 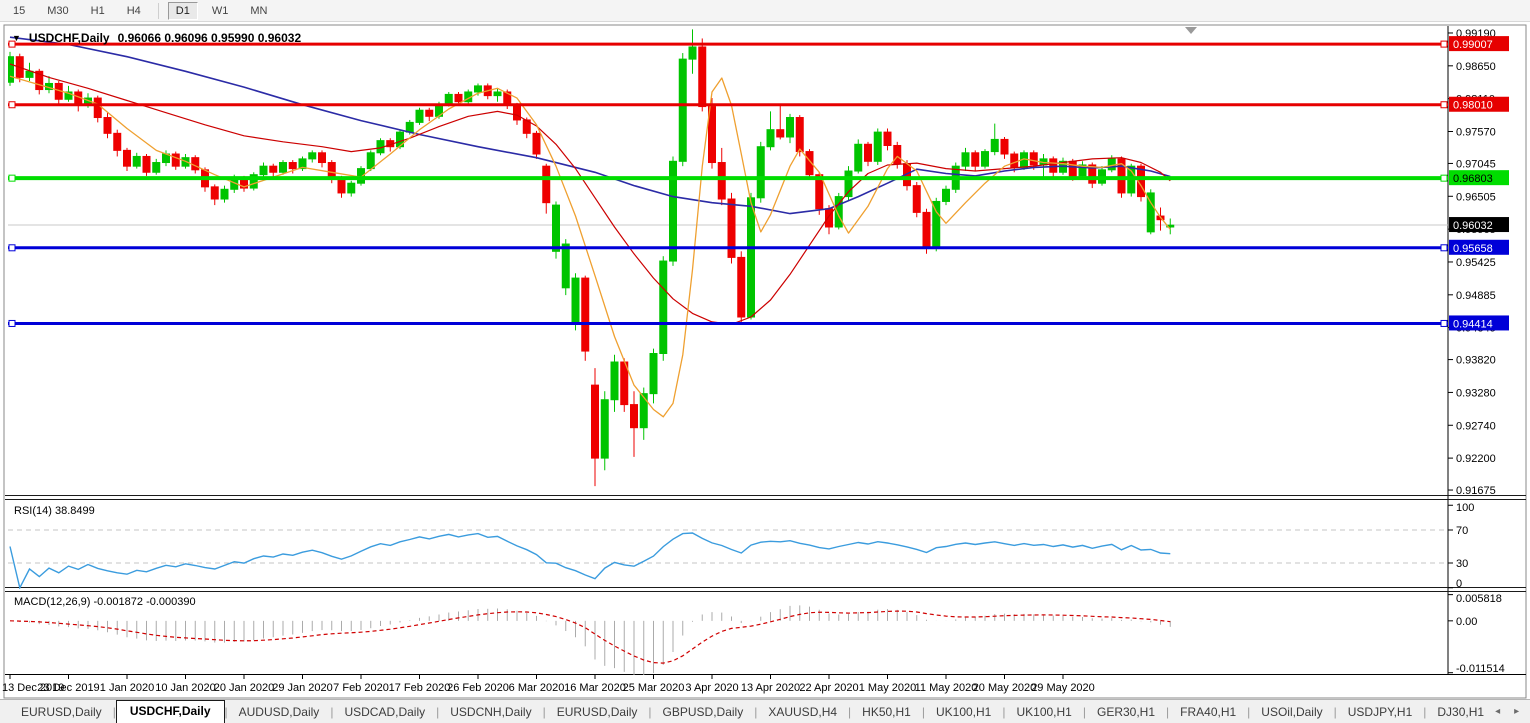 I want to click on svg-text: 20 Jan 2020, so click(x=244, y=688).